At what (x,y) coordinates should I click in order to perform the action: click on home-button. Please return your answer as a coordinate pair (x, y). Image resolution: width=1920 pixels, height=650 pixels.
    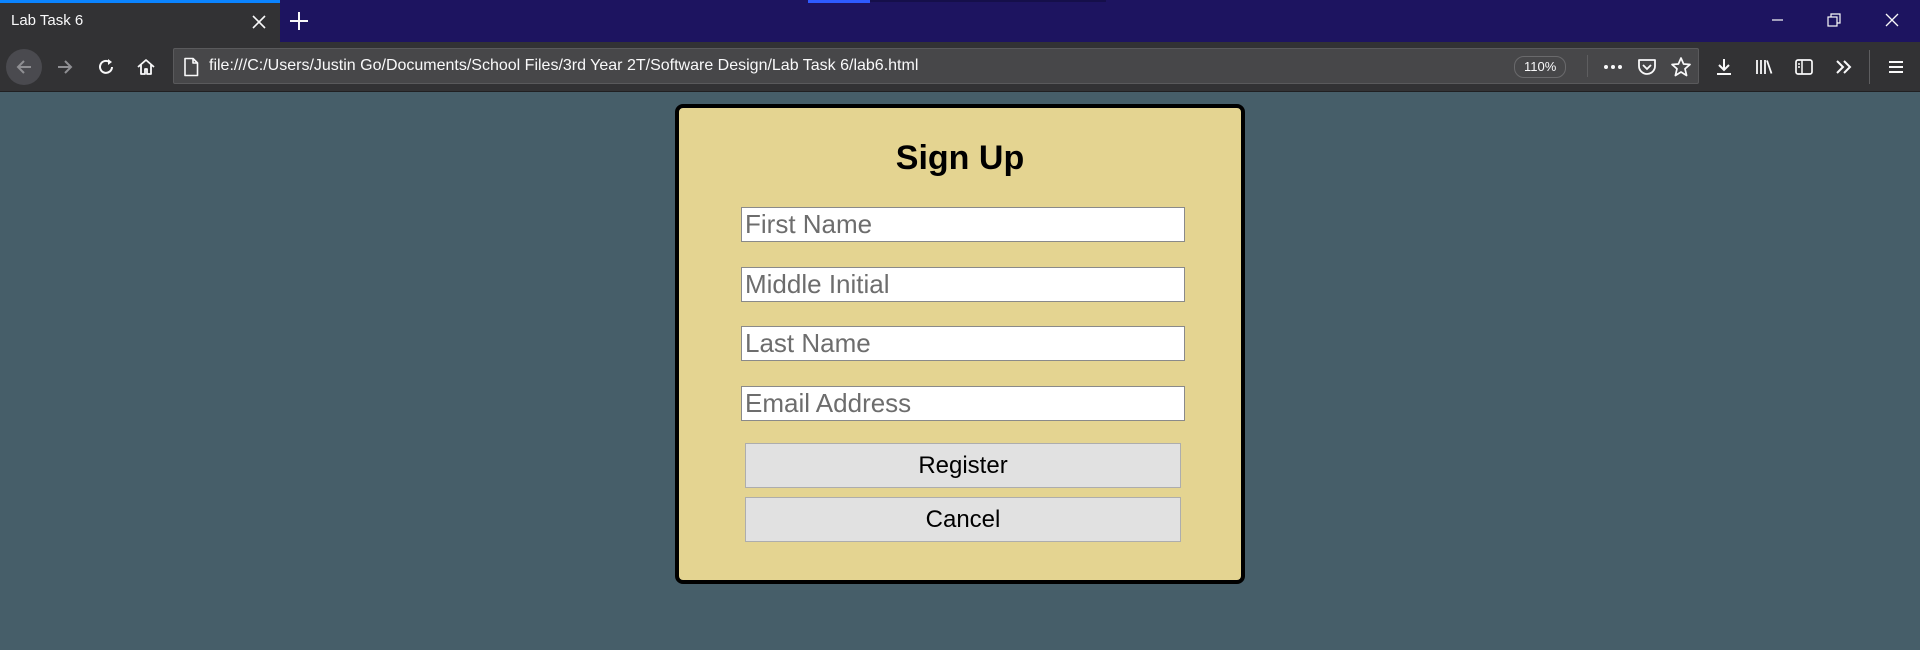
    Looking at the image, I should click on (146, 67).